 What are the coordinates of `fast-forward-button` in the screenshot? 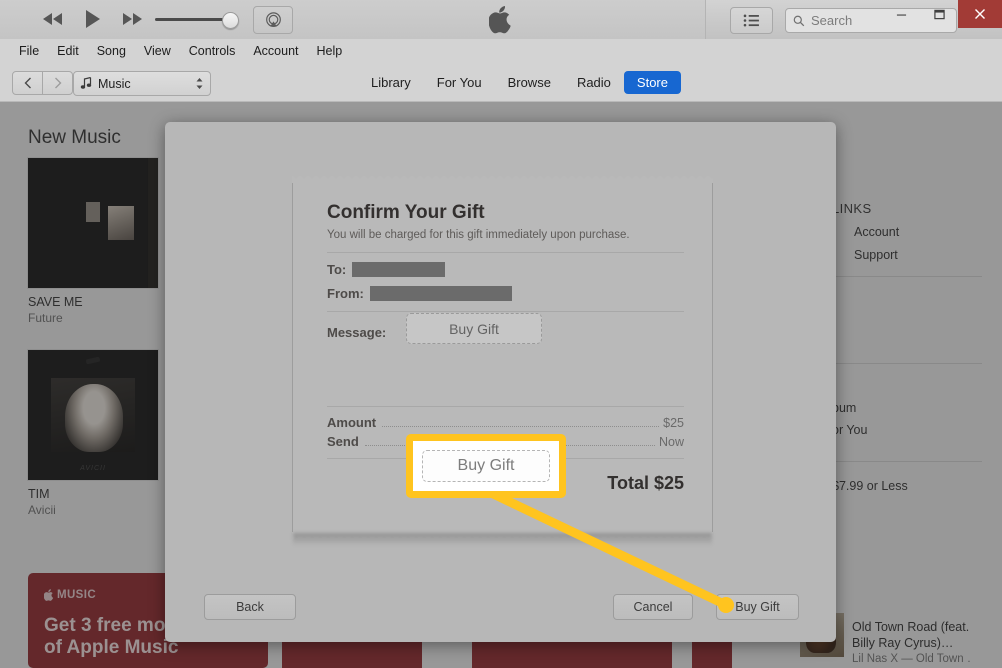 It's located at (133, 19).